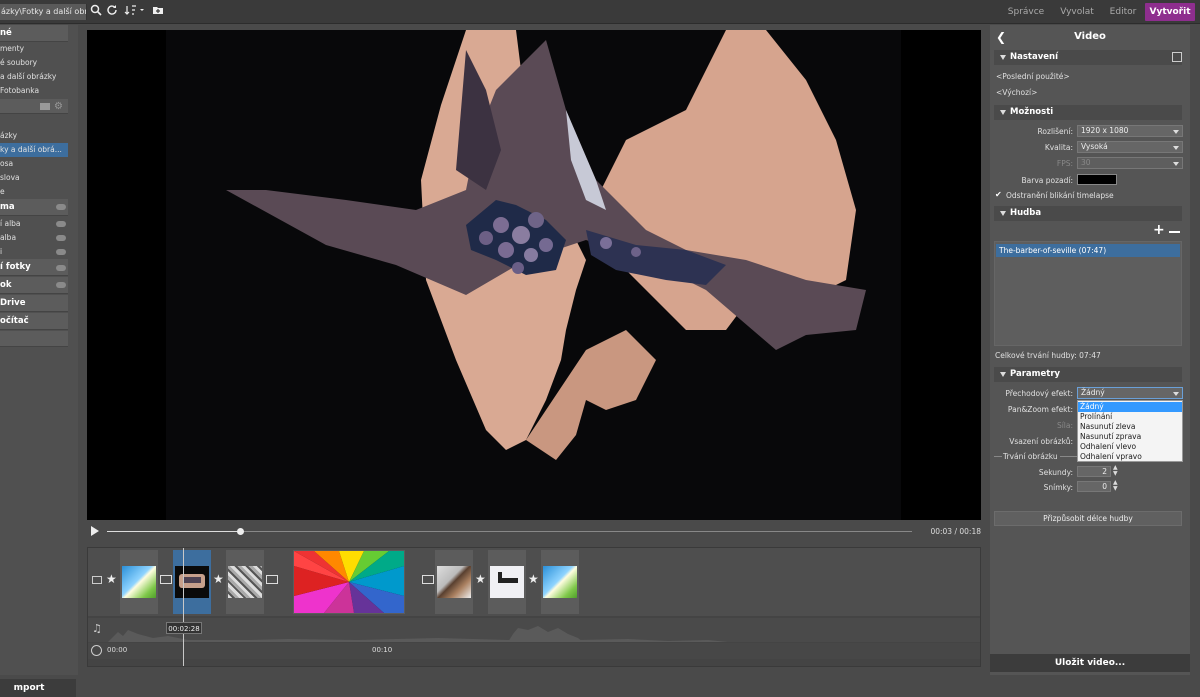 Image resolution: width=1200 pixels, height=697 pixels. What do you see at coordinates (1064, 163) in the screenshot?
I see `fps-label: FPS:` at bounding box center [1064, 163].